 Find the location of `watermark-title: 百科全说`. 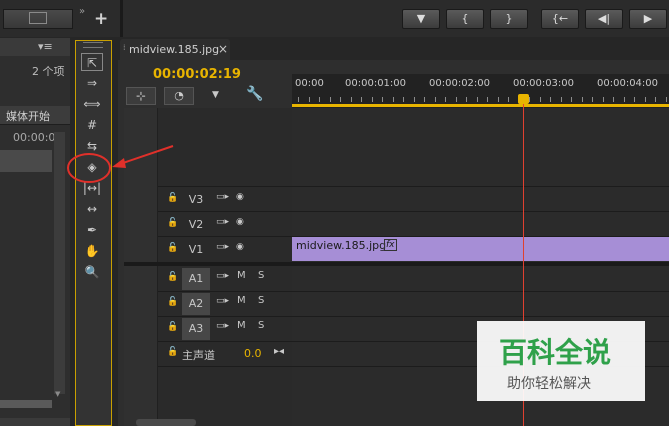

watermark-title: 百科全说 is located at coordinates (555, 352).